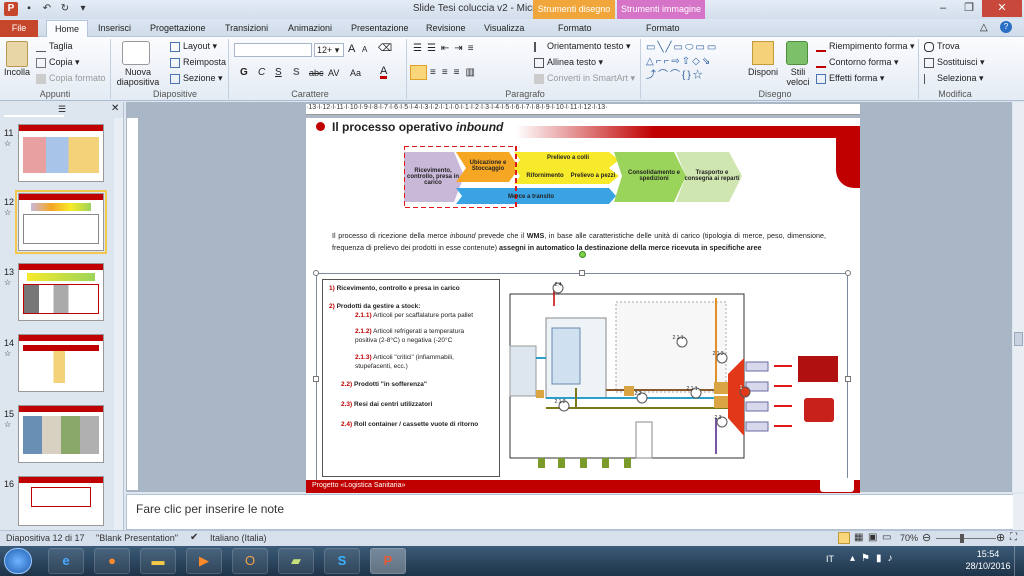 The height and width of the screenshot is (576, 1024). I want to click on sticky-notes-icon: ▰, so click(296, 561).